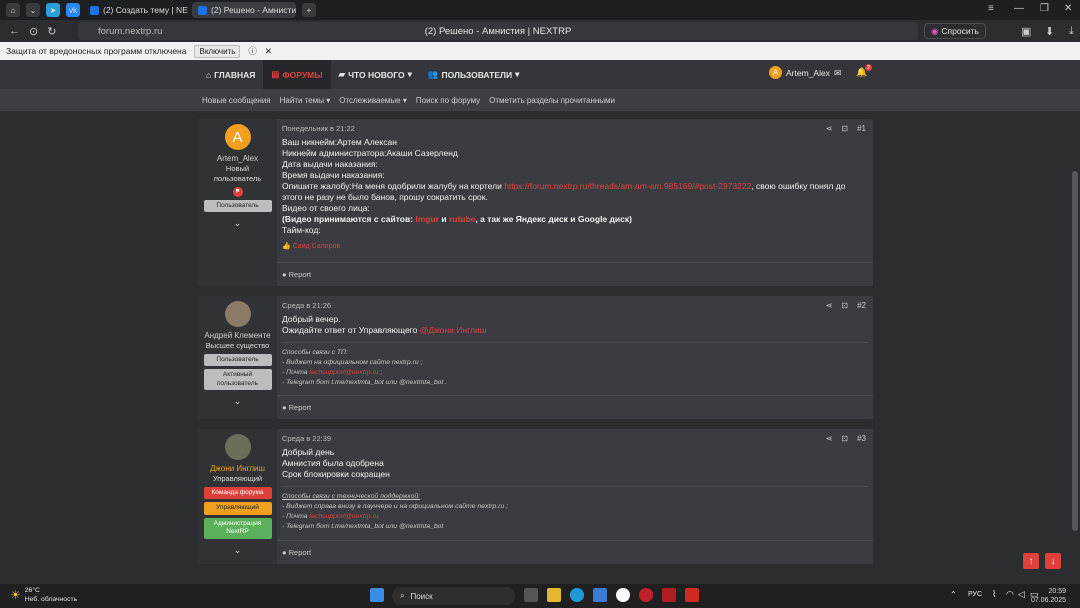 Image resolution: width=1080 pixels, height=608 pixels. Describe the element at coordinates (402, 595) in the screenshot. I see `search-icon: ⌕` at that location.